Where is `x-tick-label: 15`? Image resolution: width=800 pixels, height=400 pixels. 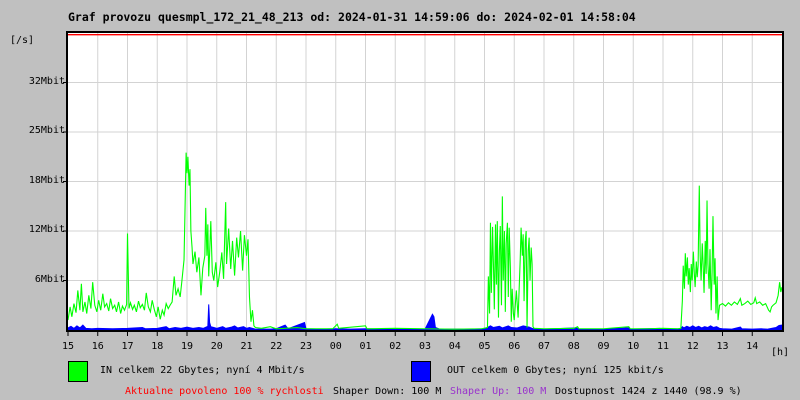 x-tick-label: 15 is located at coordinates (68, 346).